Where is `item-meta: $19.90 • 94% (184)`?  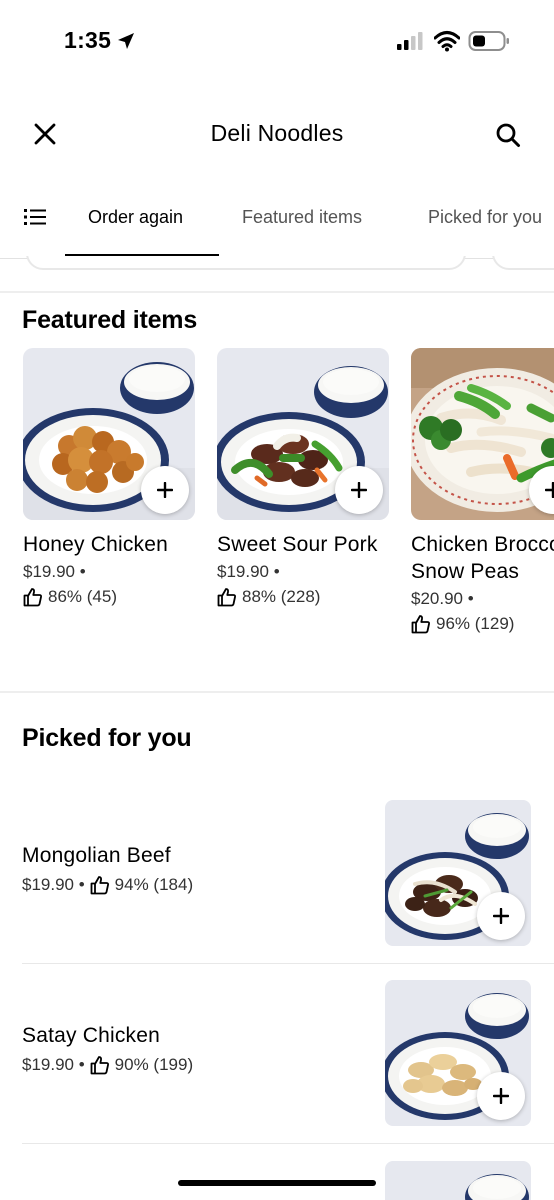
item-meta: $19.90 • 94% (184) is located at coordinates (107, 885).